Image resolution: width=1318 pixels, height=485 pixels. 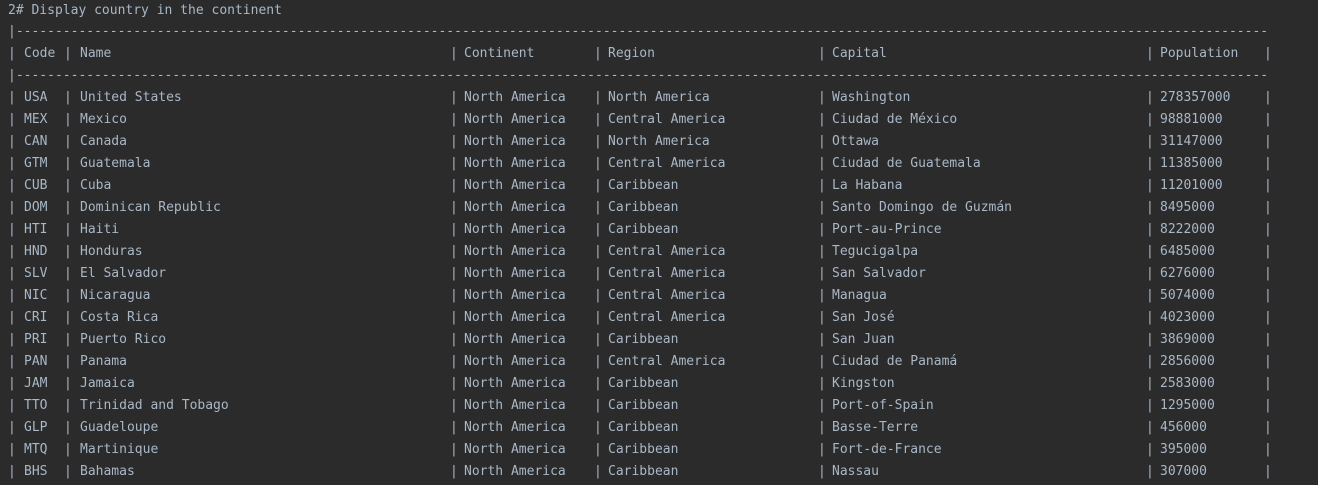 I want to click on header-continent-cell: Continent, so click(x=499, y=53).